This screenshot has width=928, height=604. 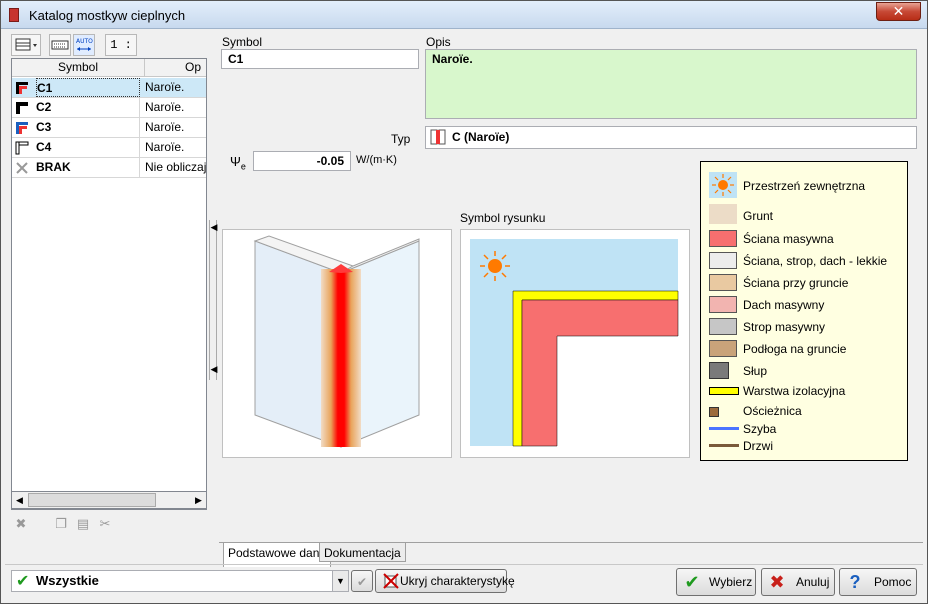 I want to click on row-symbol: C1, so click(x=88, y=87).